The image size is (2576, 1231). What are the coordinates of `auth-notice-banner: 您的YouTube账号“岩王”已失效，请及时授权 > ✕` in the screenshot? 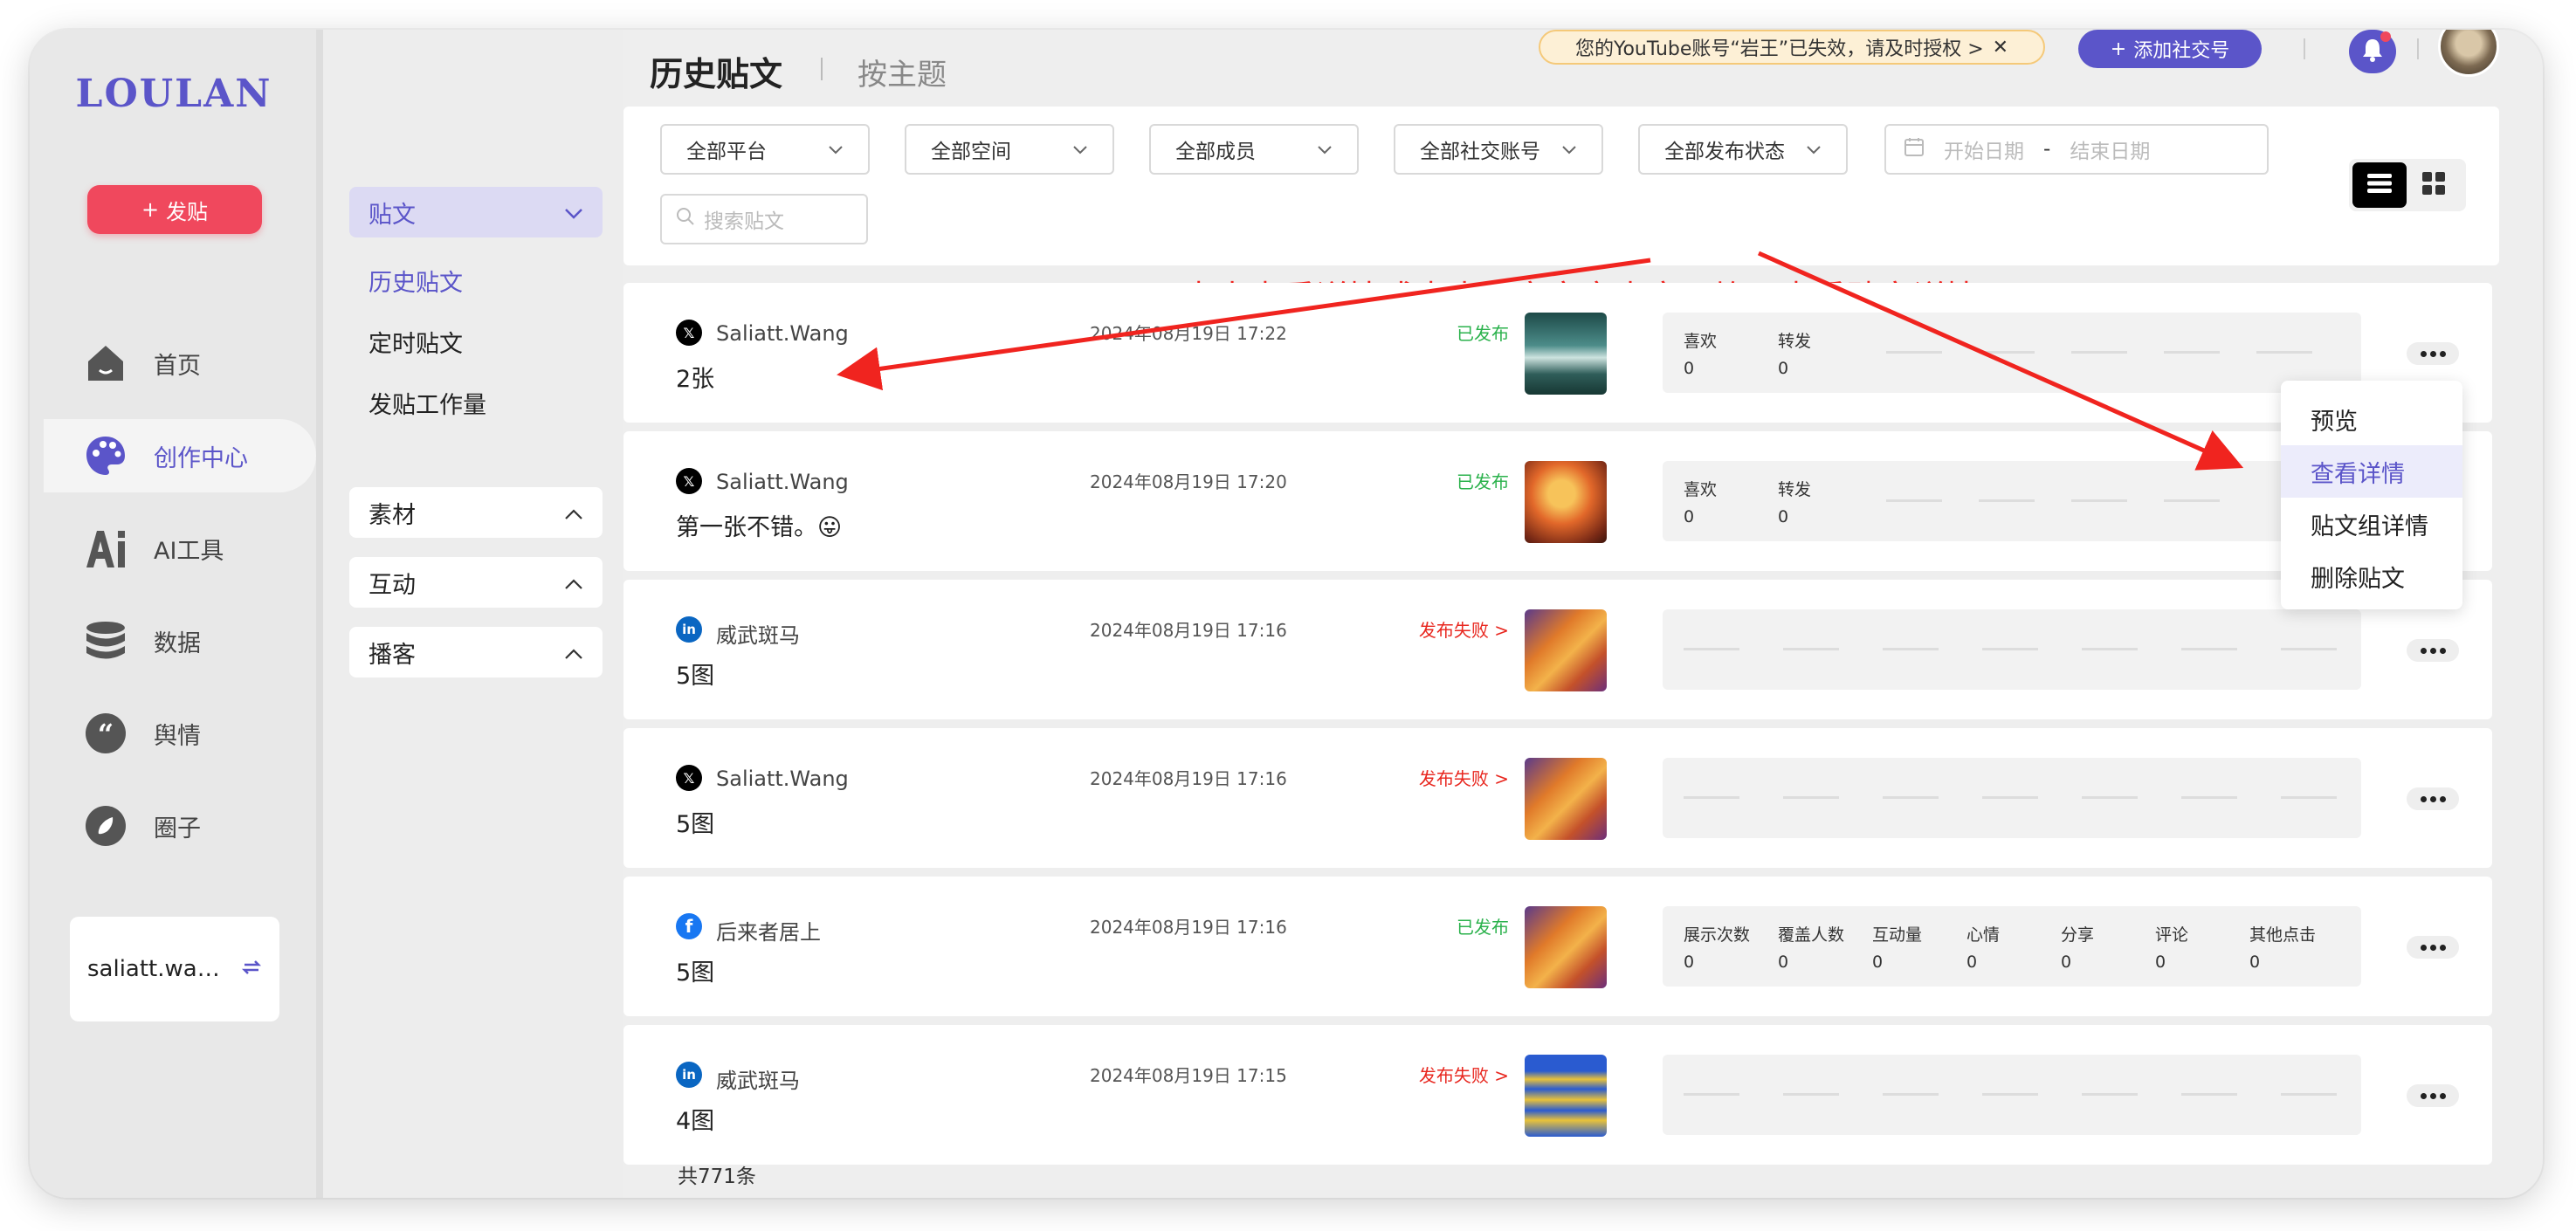 It's located at (1792, 47).